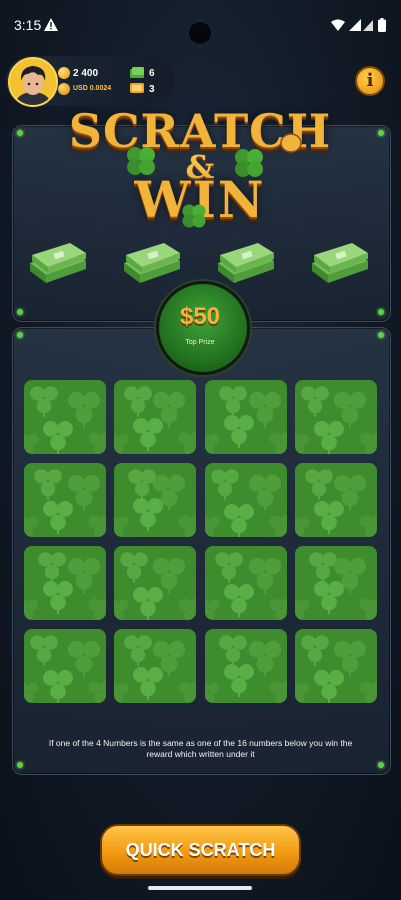 Image resolution: width=401 pixels, height=900 pixels. Describe the element at coordinates (137, 72) in the screenshot. I see `cash-icon` at that location.